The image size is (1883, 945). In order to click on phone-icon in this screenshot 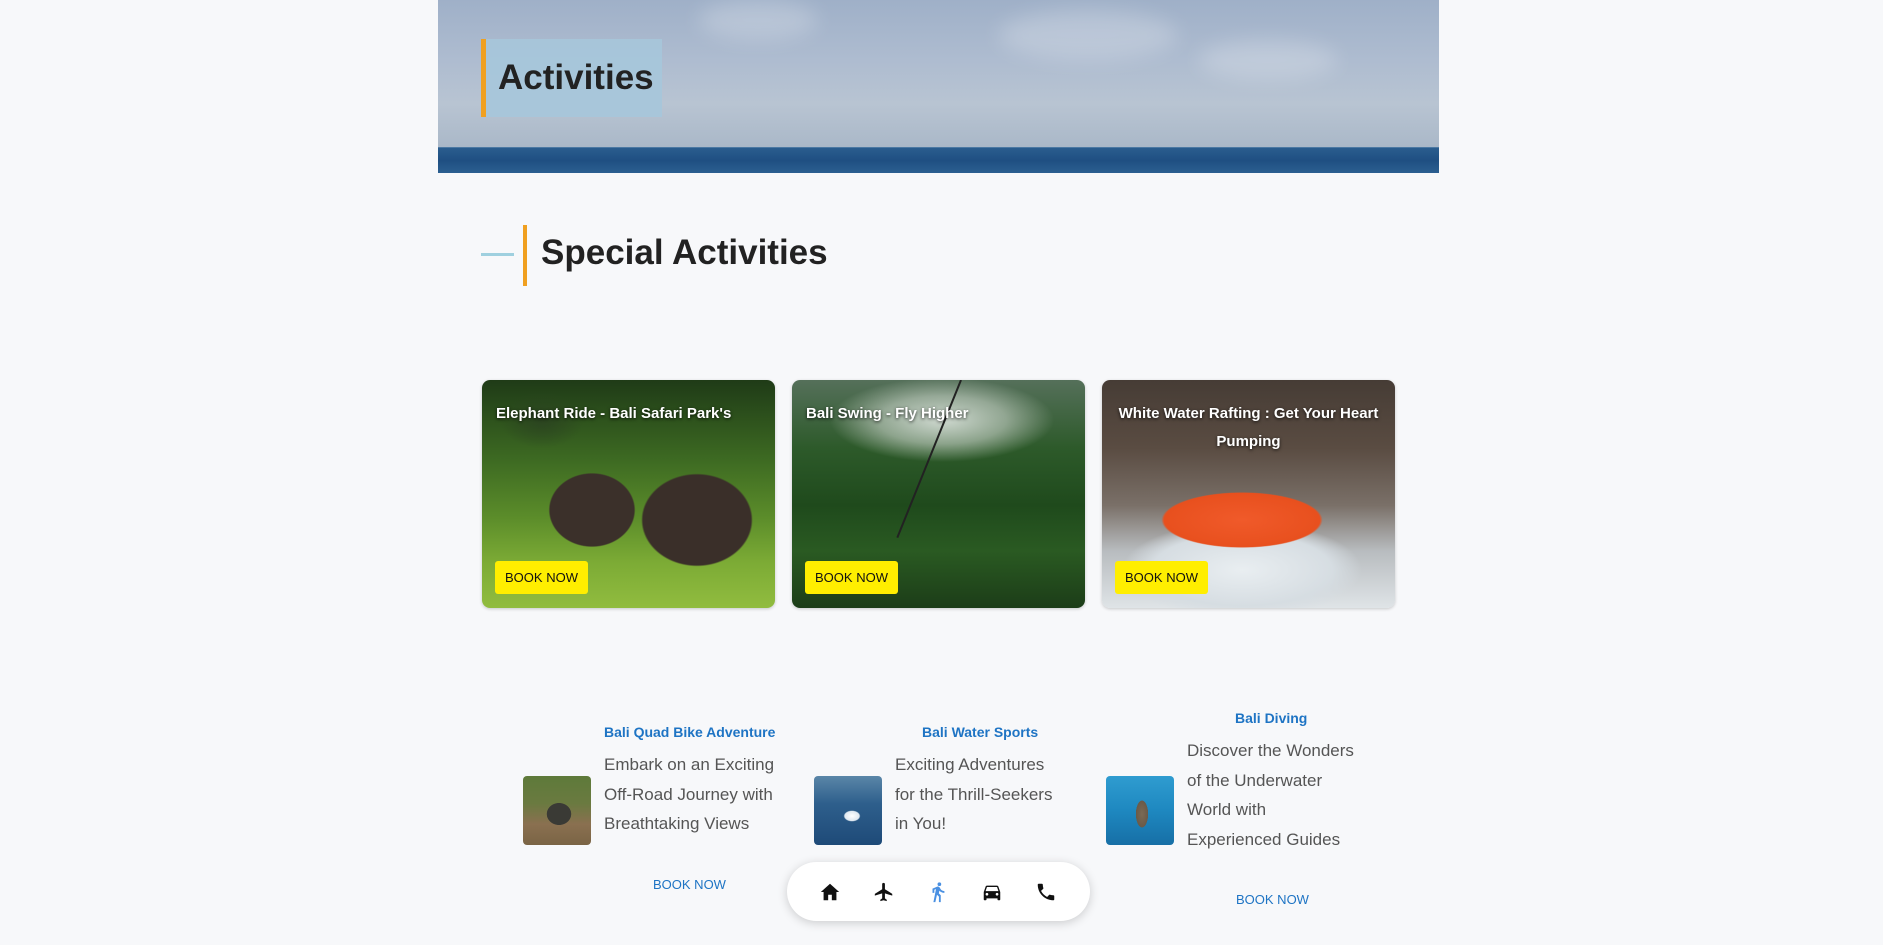, I will do `click(1046, 892)`.